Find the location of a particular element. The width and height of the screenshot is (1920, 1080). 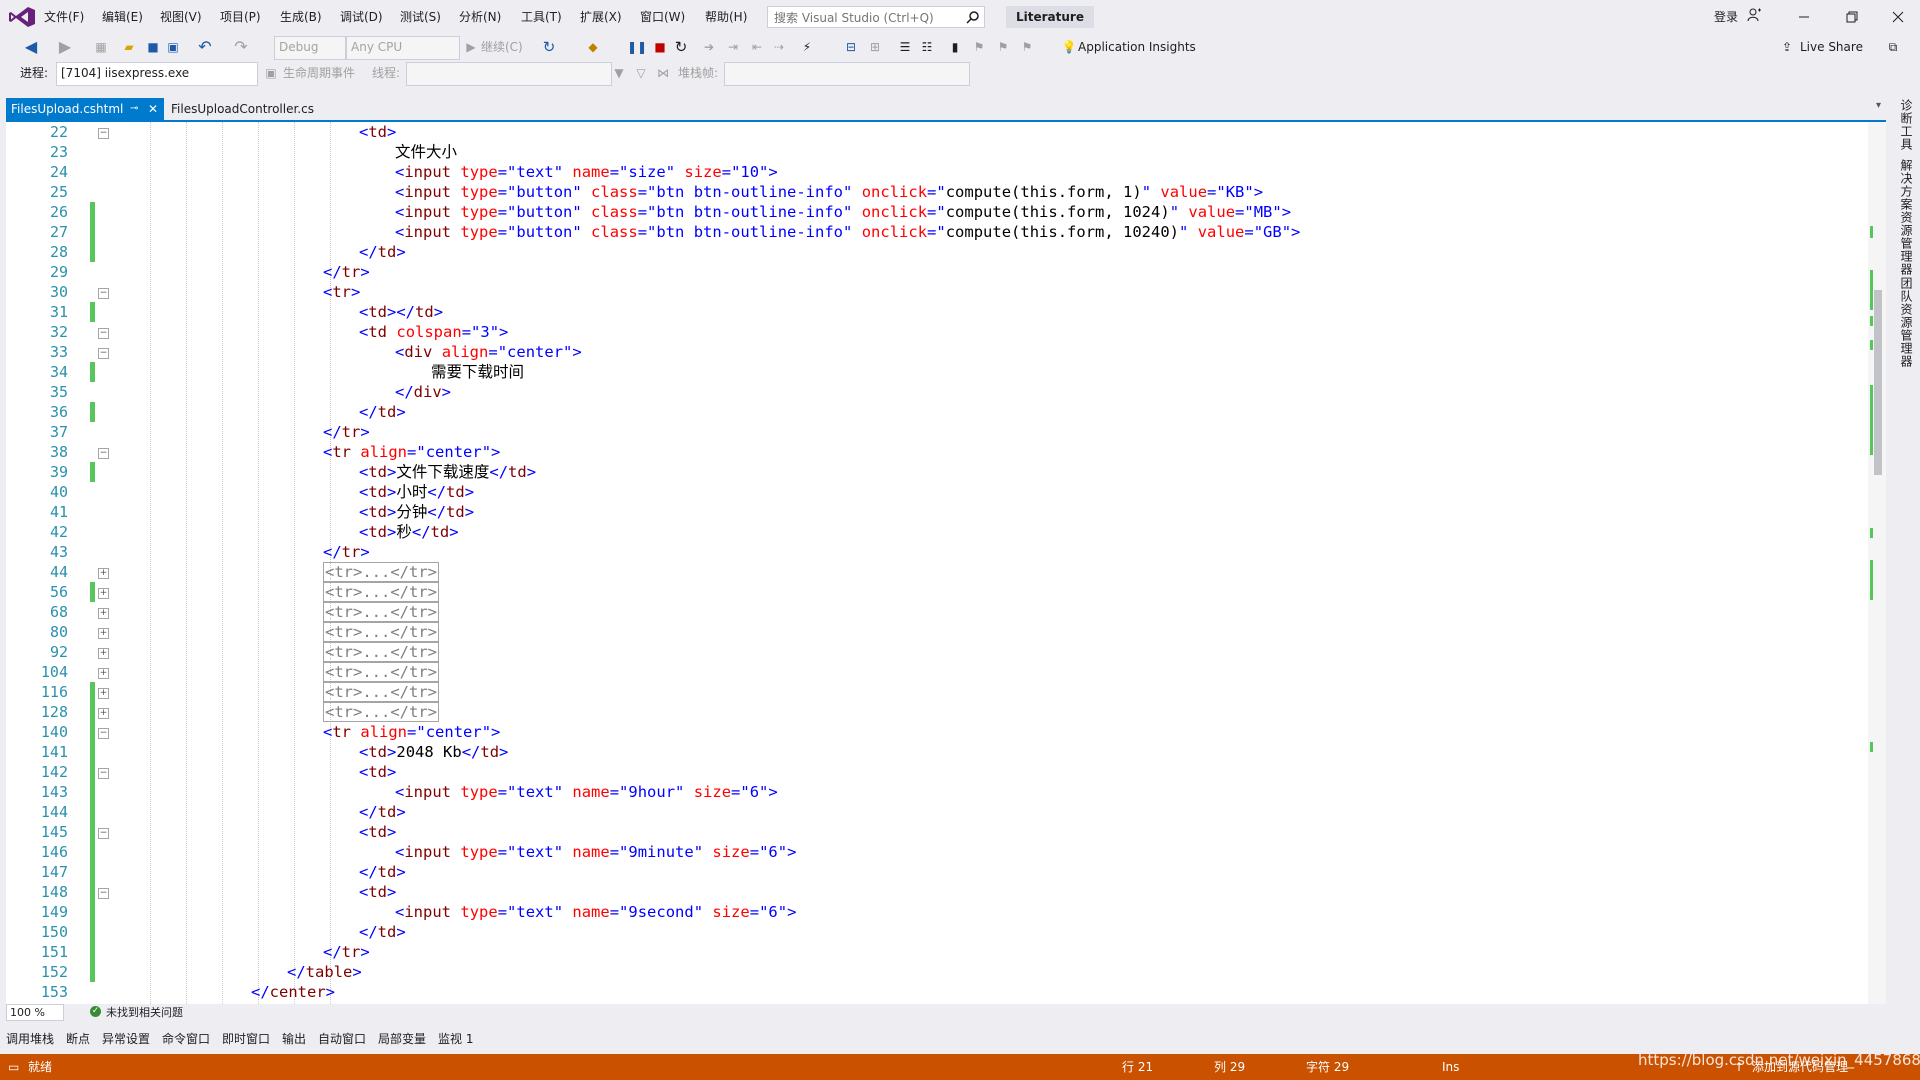

tab-command-window: 命令窗口 is located at coordinates (186, 1039).